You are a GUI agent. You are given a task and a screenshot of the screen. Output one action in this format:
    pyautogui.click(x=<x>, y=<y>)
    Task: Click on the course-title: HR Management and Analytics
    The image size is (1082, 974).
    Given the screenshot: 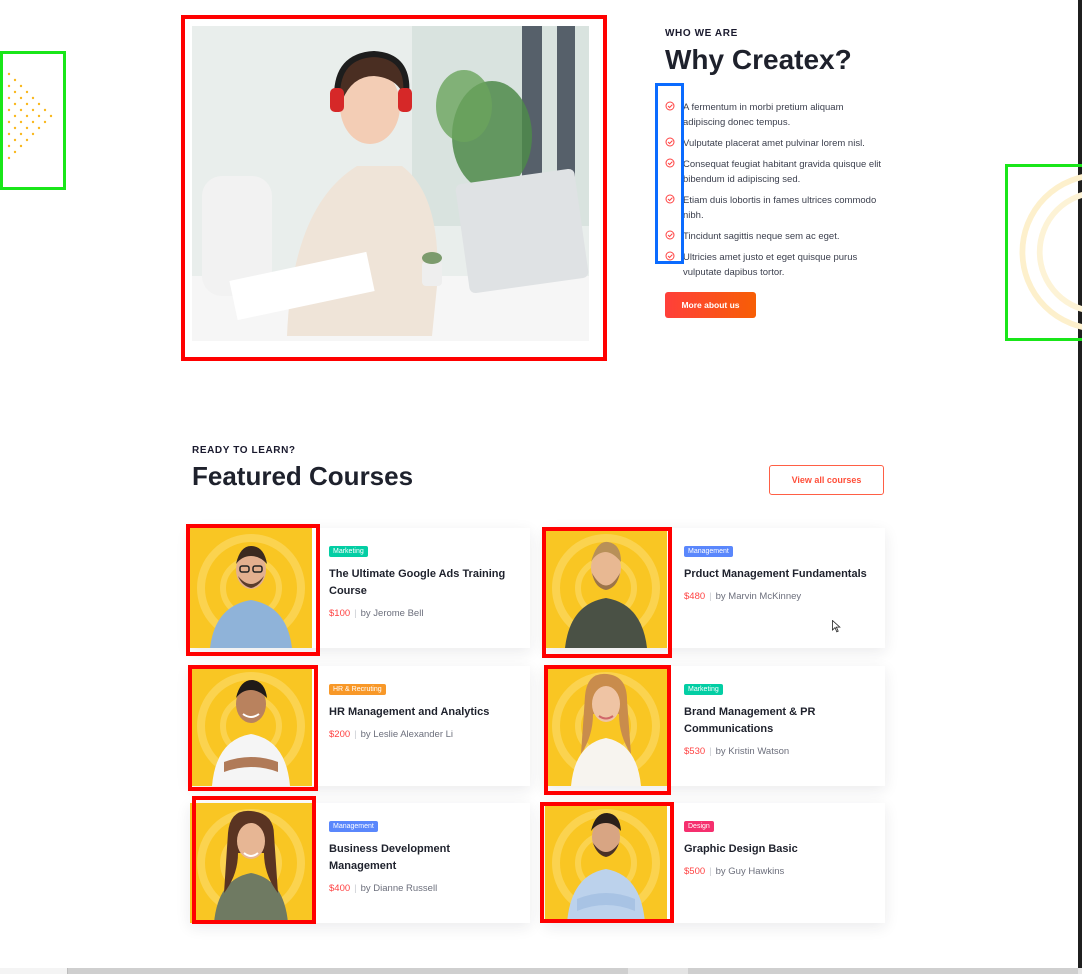 What is the action you would take?
    pyautogui.click(x=424, y=712)
    